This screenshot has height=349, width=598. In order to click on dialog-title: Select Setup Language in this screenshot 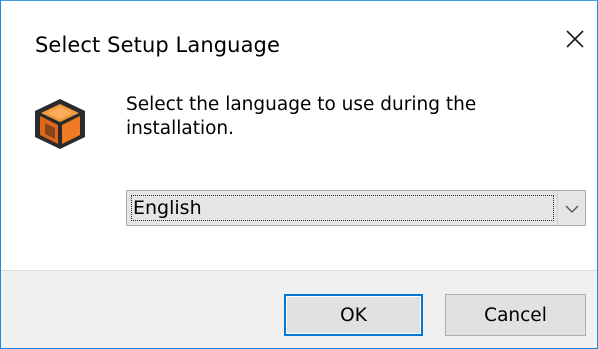, I will do `click(157, 45)`.